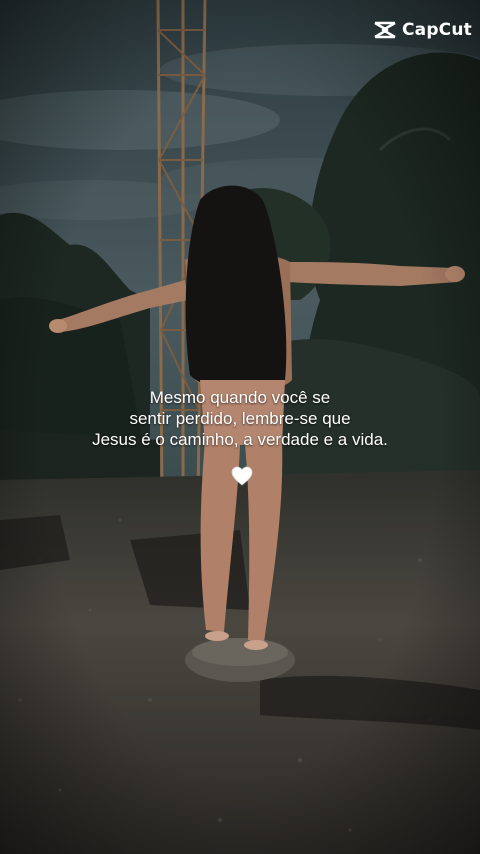 This screenshot has height=854, width=480. Describe the element at coordinates (242, 476) in the screenshot. I see `white-heart-icon` at that location.